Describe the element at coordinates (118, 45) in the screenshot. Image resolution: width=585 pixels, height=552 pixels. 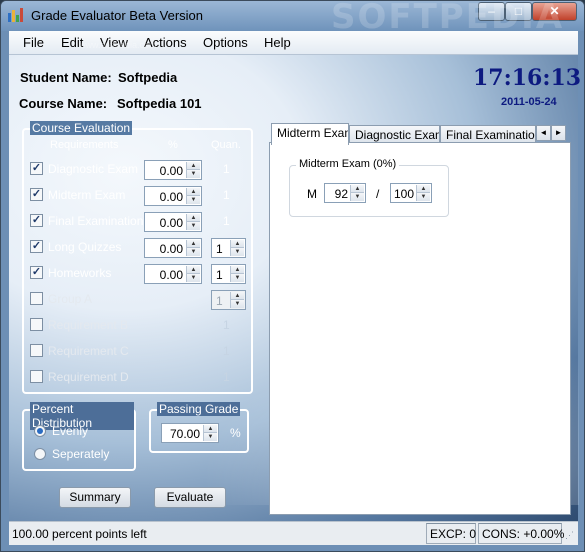
I see `watermark-url: www.softpedia.com` at that location.